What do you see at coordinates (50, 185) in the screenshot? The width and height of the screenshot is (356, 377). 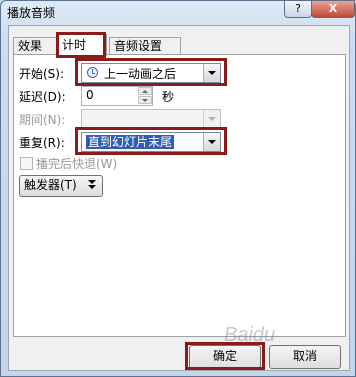 I see `trigger-button-label: 触发器(T)` at bounding box center [50, 185].